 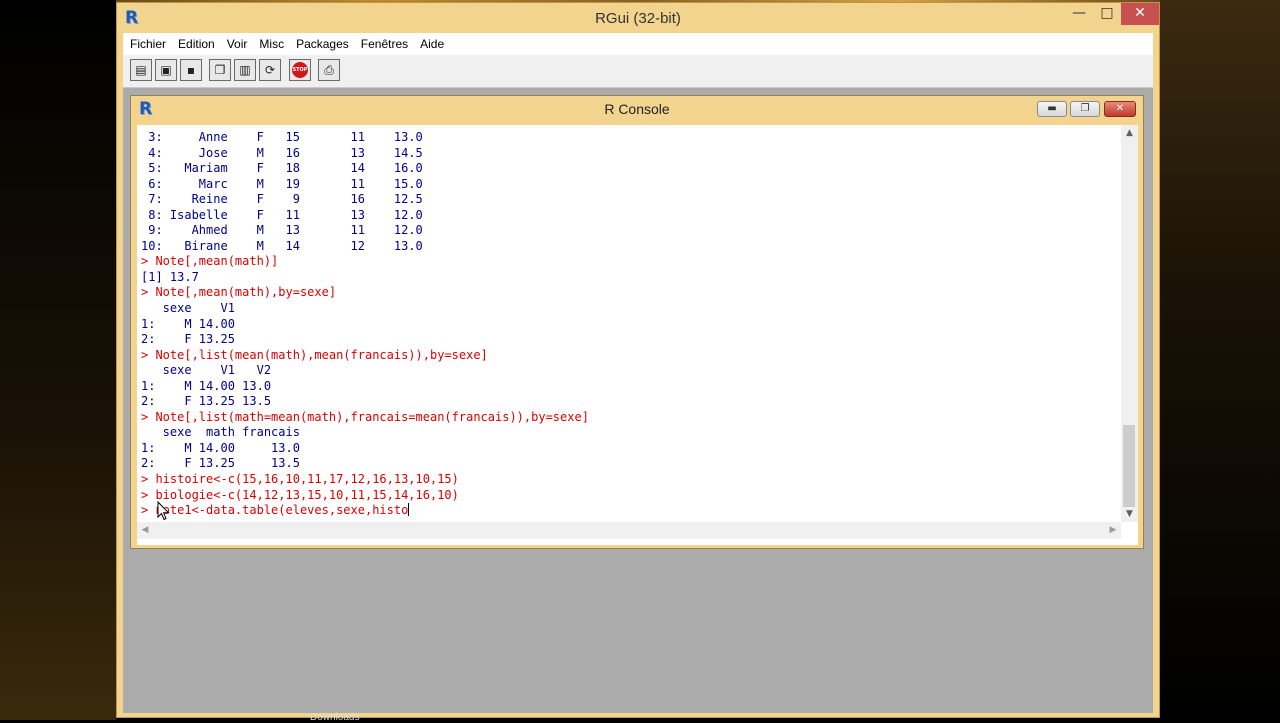 What do you see at coordinates (1085, 109) in the screenshot?
I see `console-maximize-button: ❐` at bounding box center [1085, 109].